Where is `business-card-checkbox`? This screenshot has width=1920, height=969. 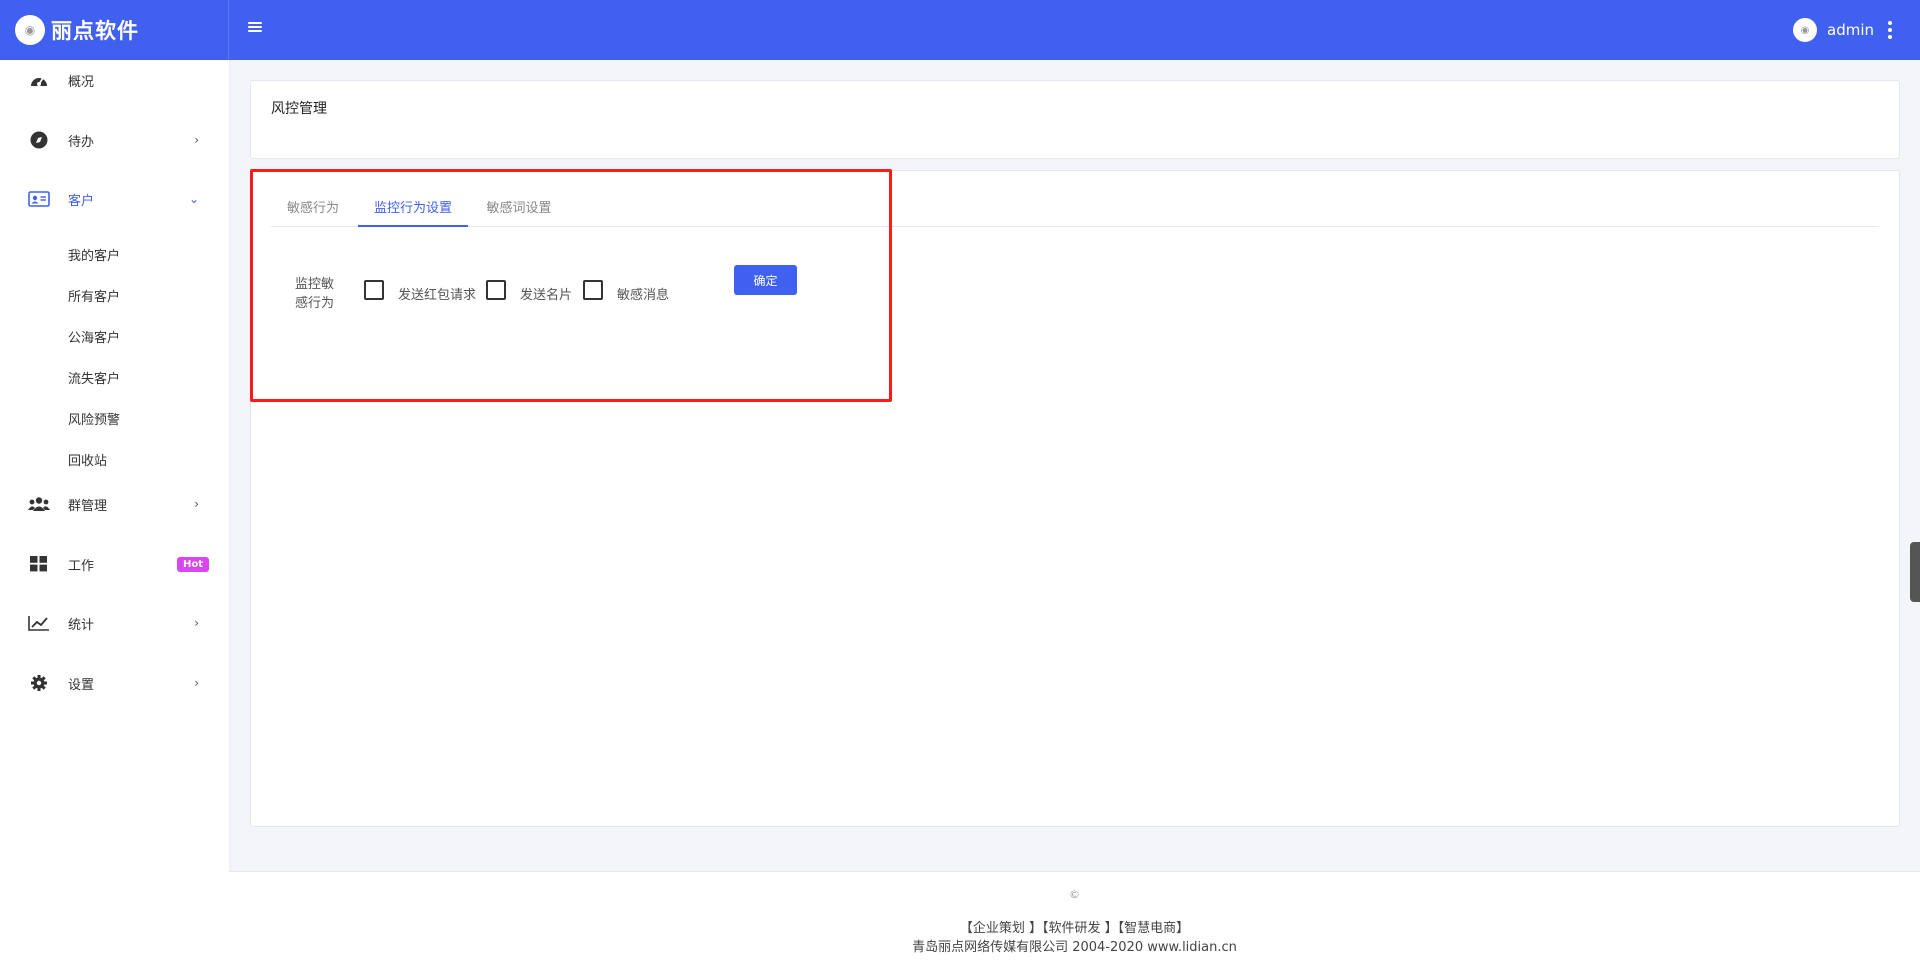 business-card-checkbox is located at coordinates (496, 290).